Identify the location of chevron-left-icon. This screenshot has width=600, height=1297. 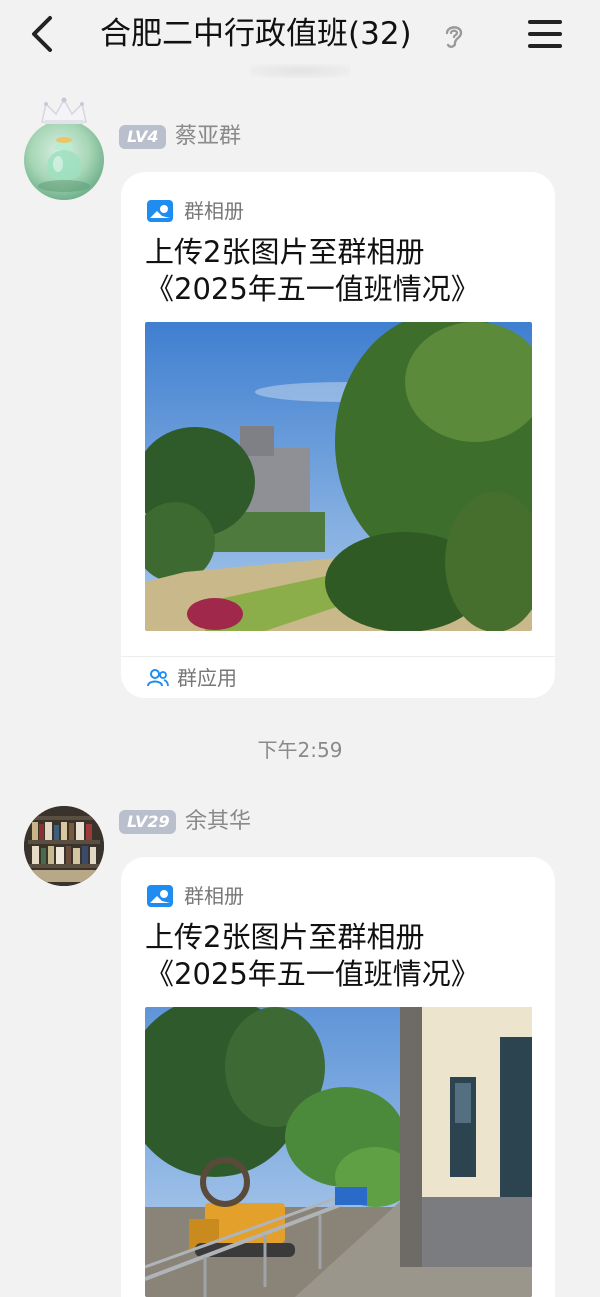
(42, 34).